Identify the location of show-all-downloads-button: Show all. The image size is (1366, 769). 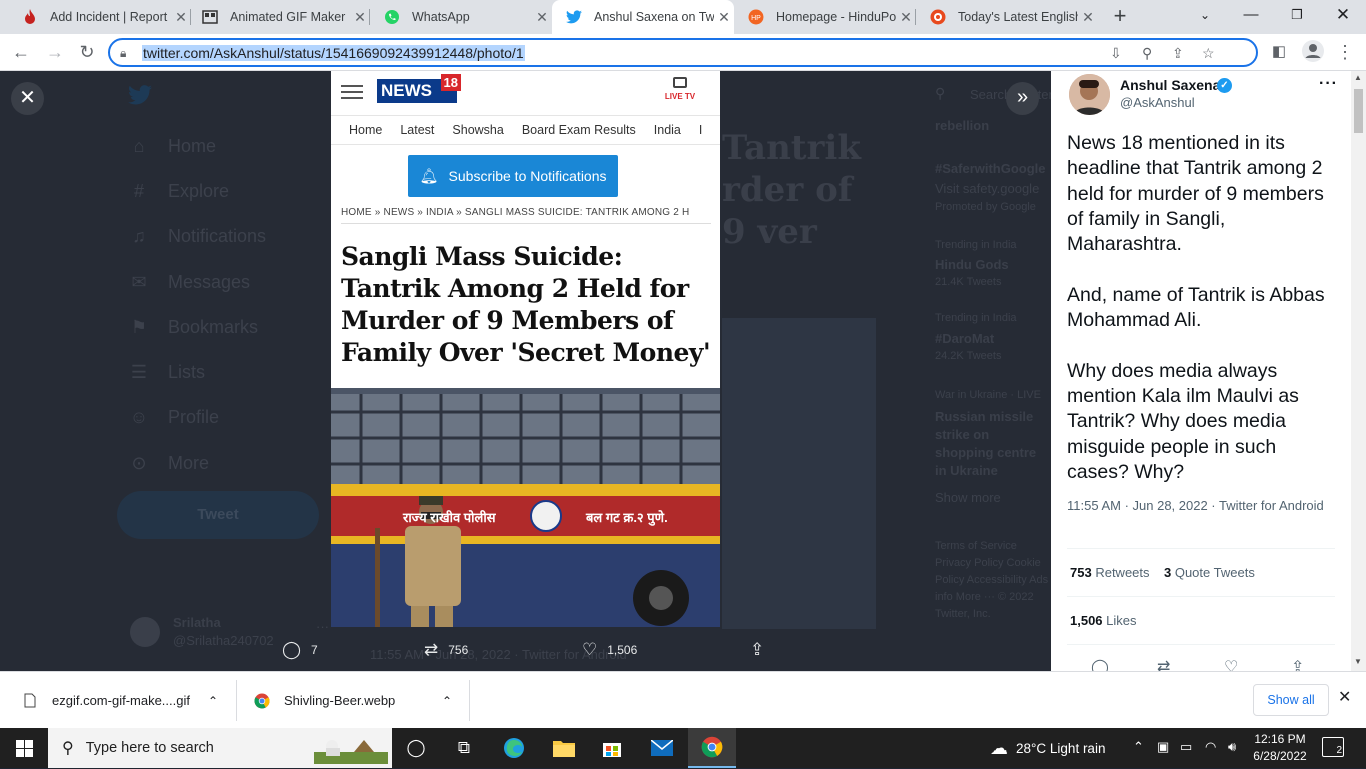
(1291, 700).